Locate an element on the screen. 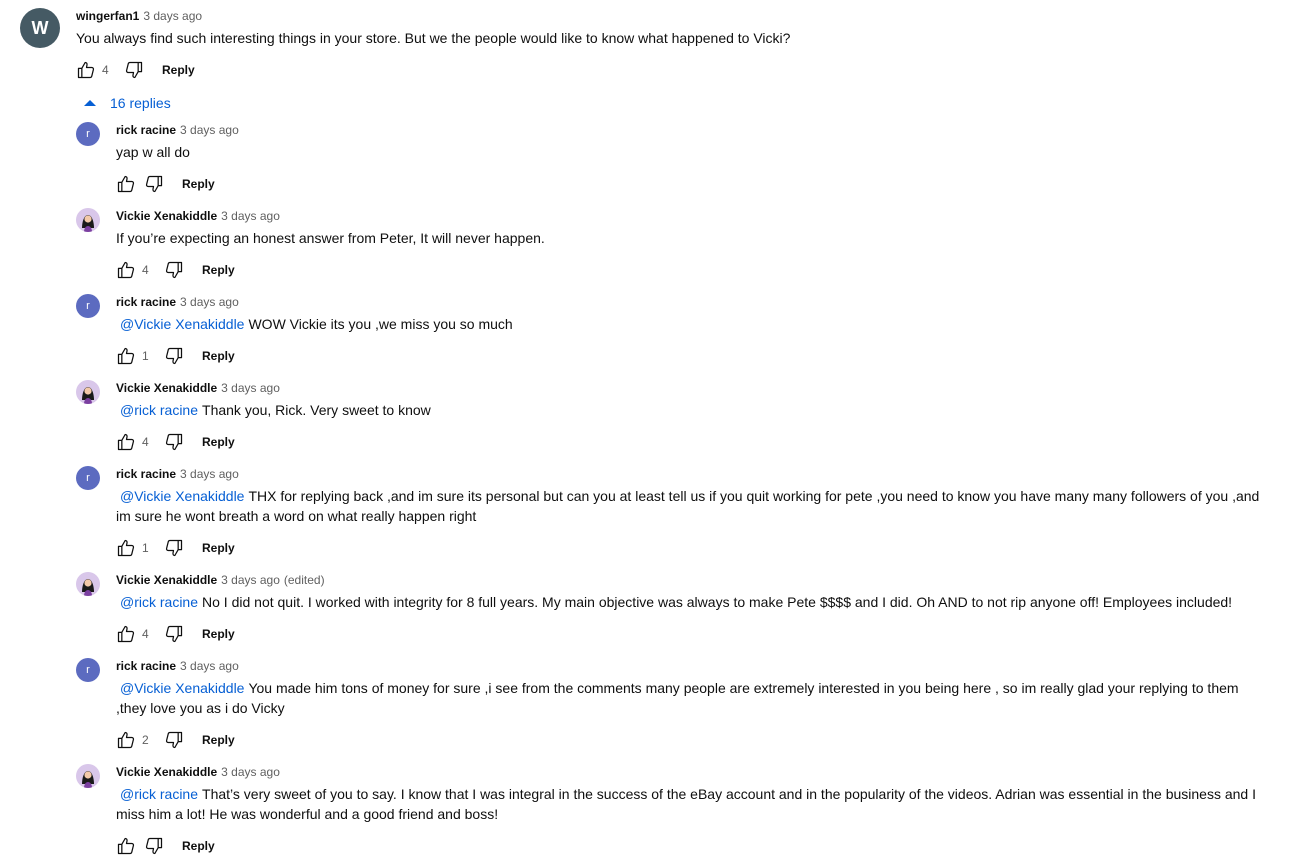  comment-header: wingerfan1 3 days ago is located at coordinates (676, 16).